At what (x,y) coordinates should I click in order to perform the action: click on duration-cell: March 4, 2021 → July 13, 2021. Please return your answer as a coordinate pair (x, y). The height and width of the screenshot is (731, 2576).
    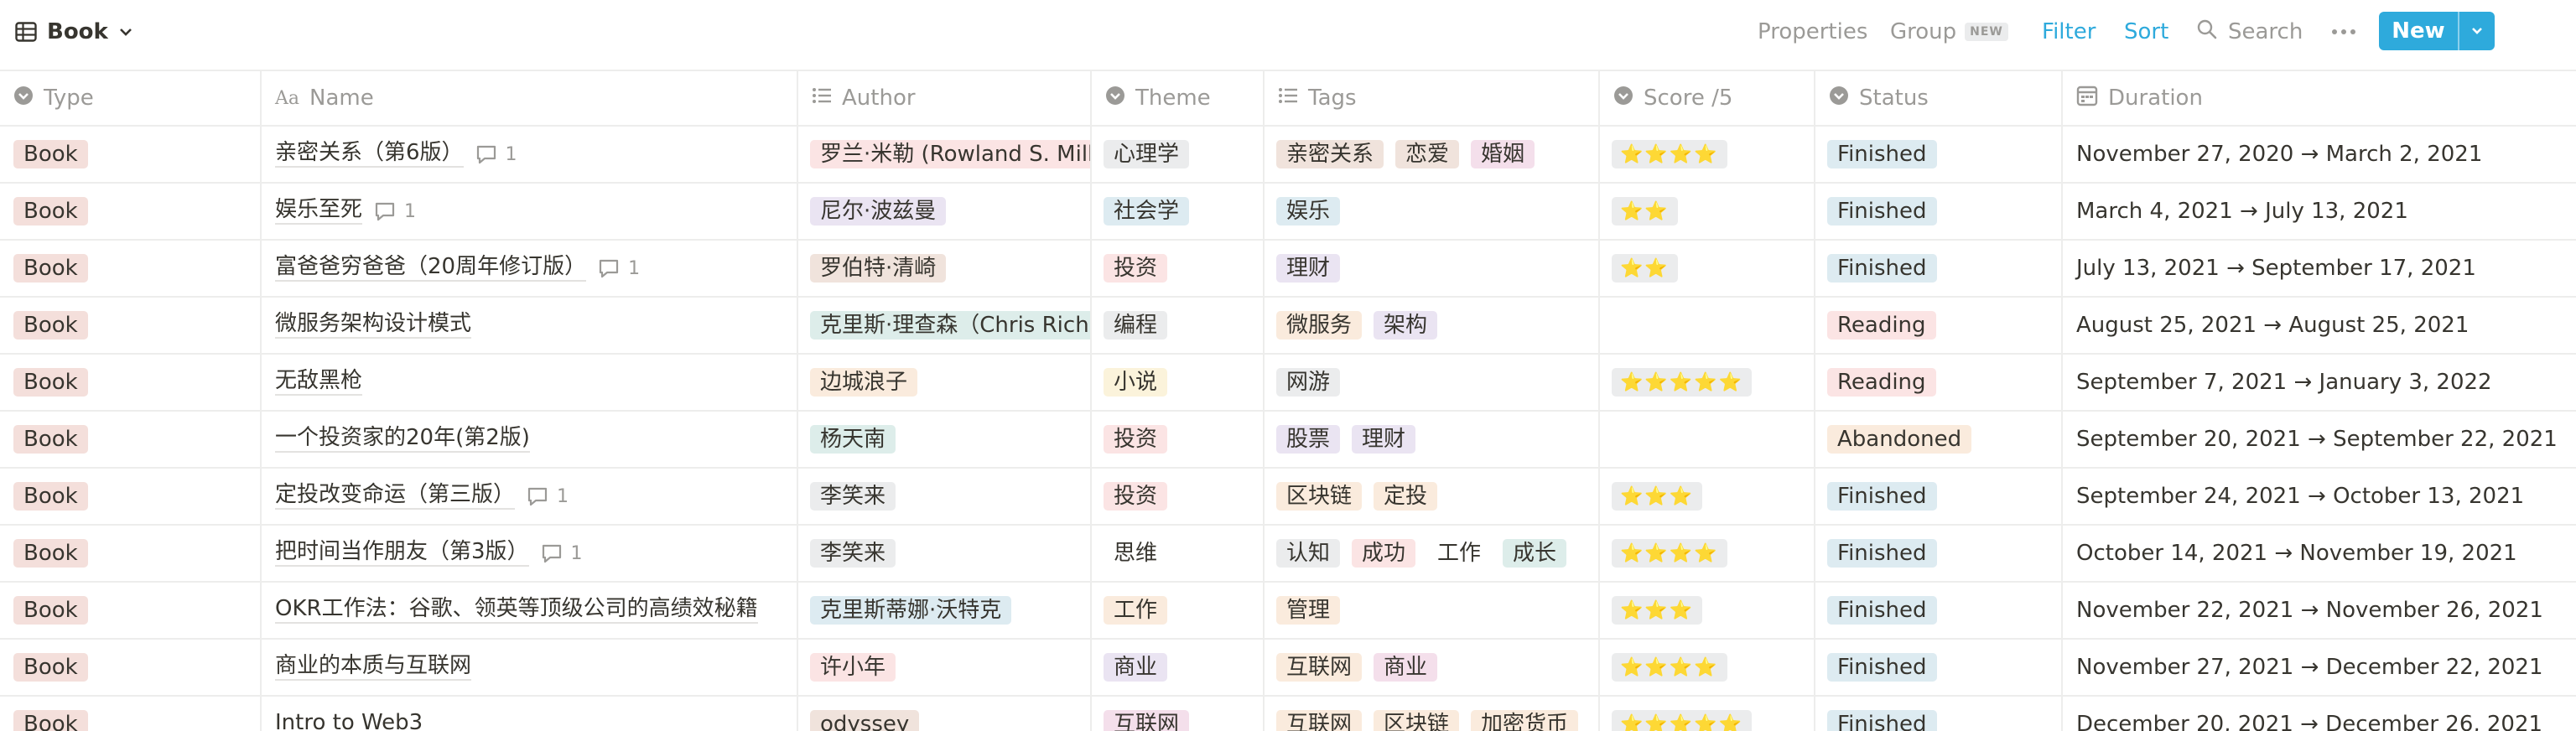
    Looking at the image, I should click on (2319, 212).